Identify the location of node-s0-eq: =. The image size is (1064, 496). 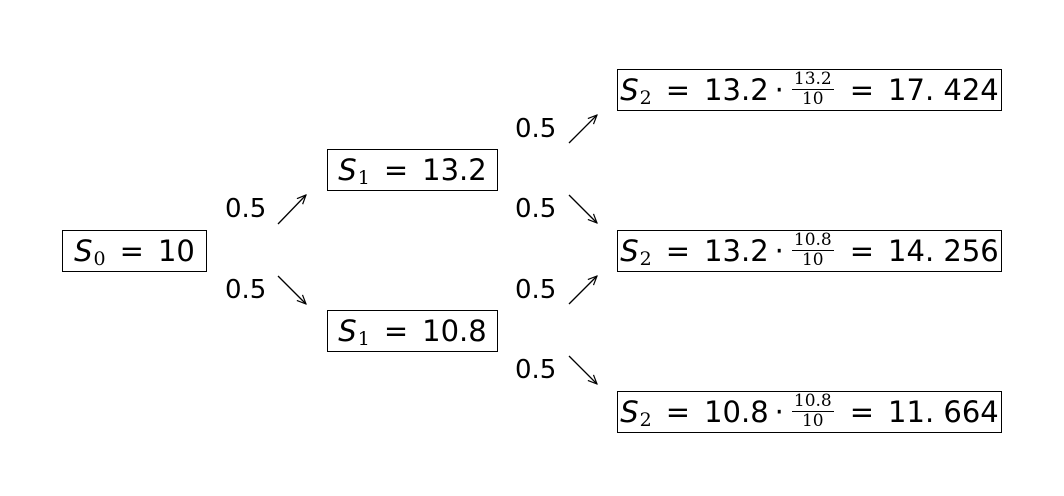
(131, 250).